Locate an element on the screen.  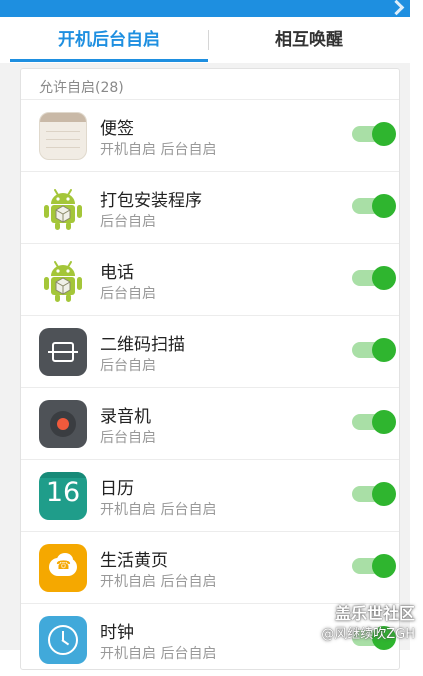
app-name: 电话 is located at coordinates (117, 273).